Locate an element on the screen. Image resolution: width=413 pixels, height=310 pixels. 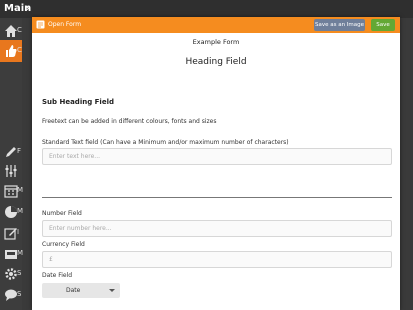
currency-input-placeholder: £ is located at coordinates (51, 259).